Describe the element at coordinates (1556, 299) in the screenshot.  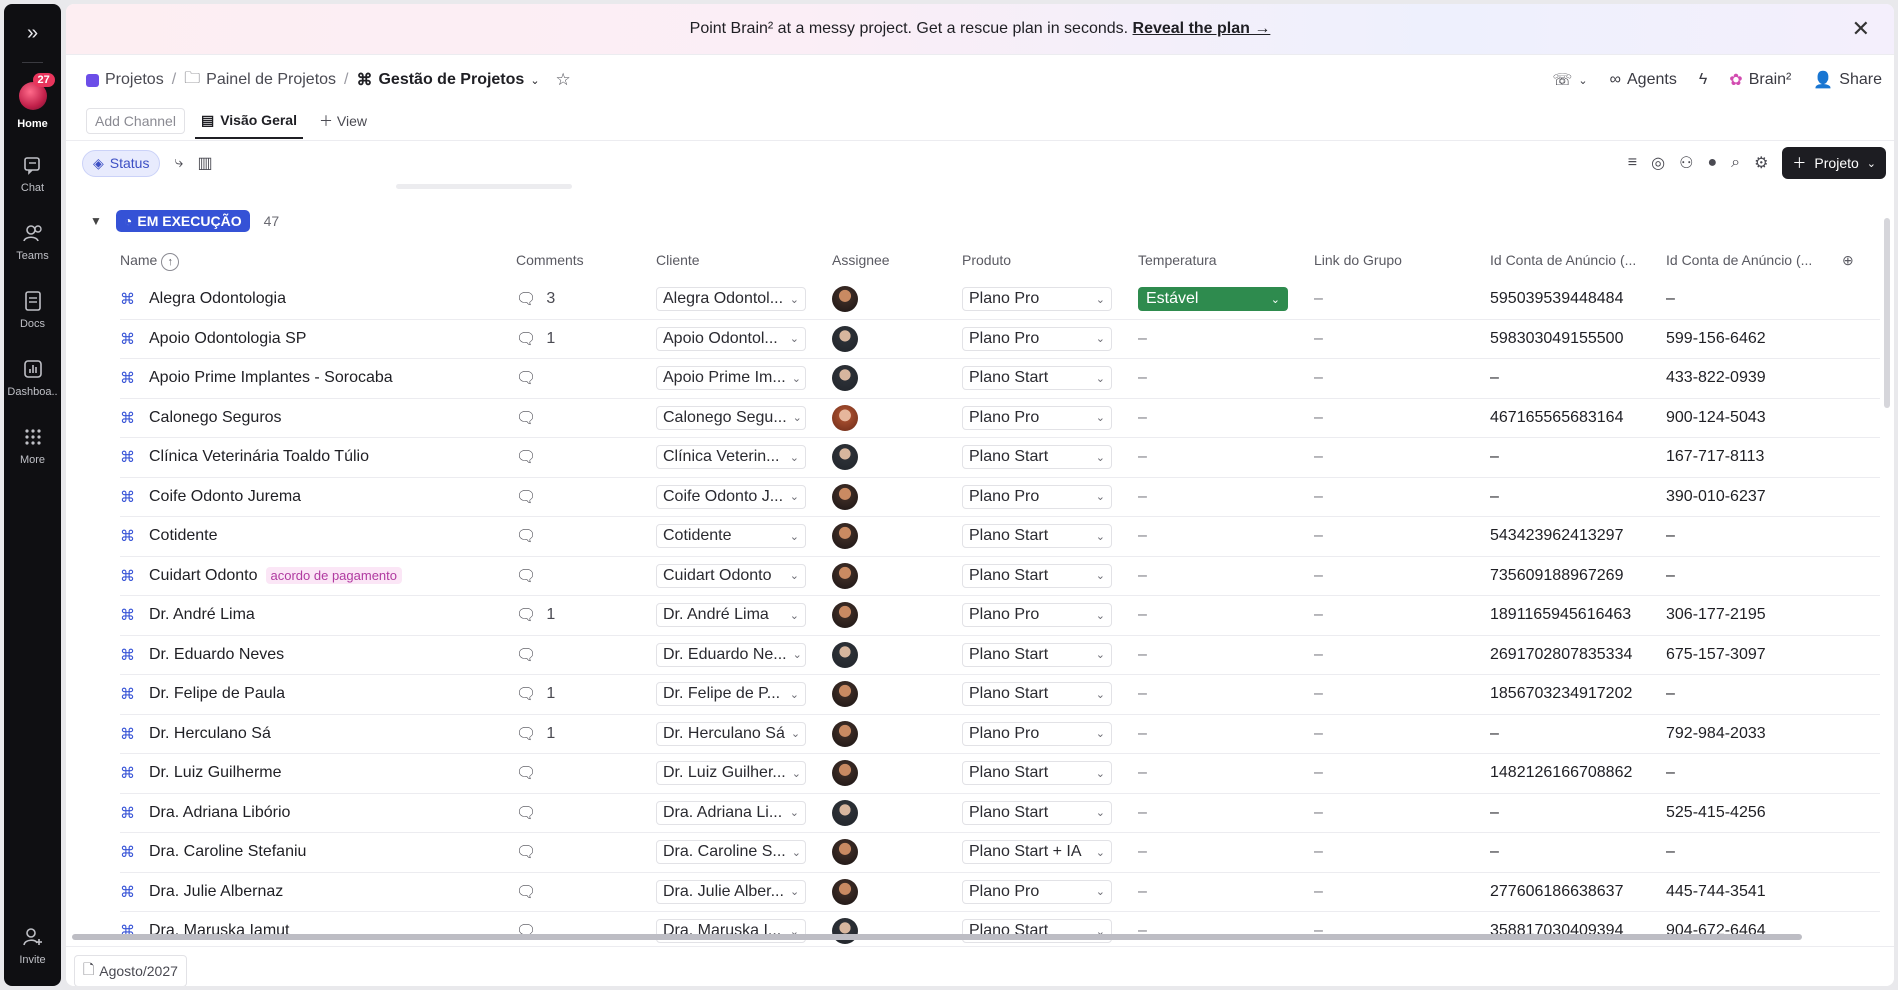
I see `id-conta-1-cell: 595039539448484` at that location.